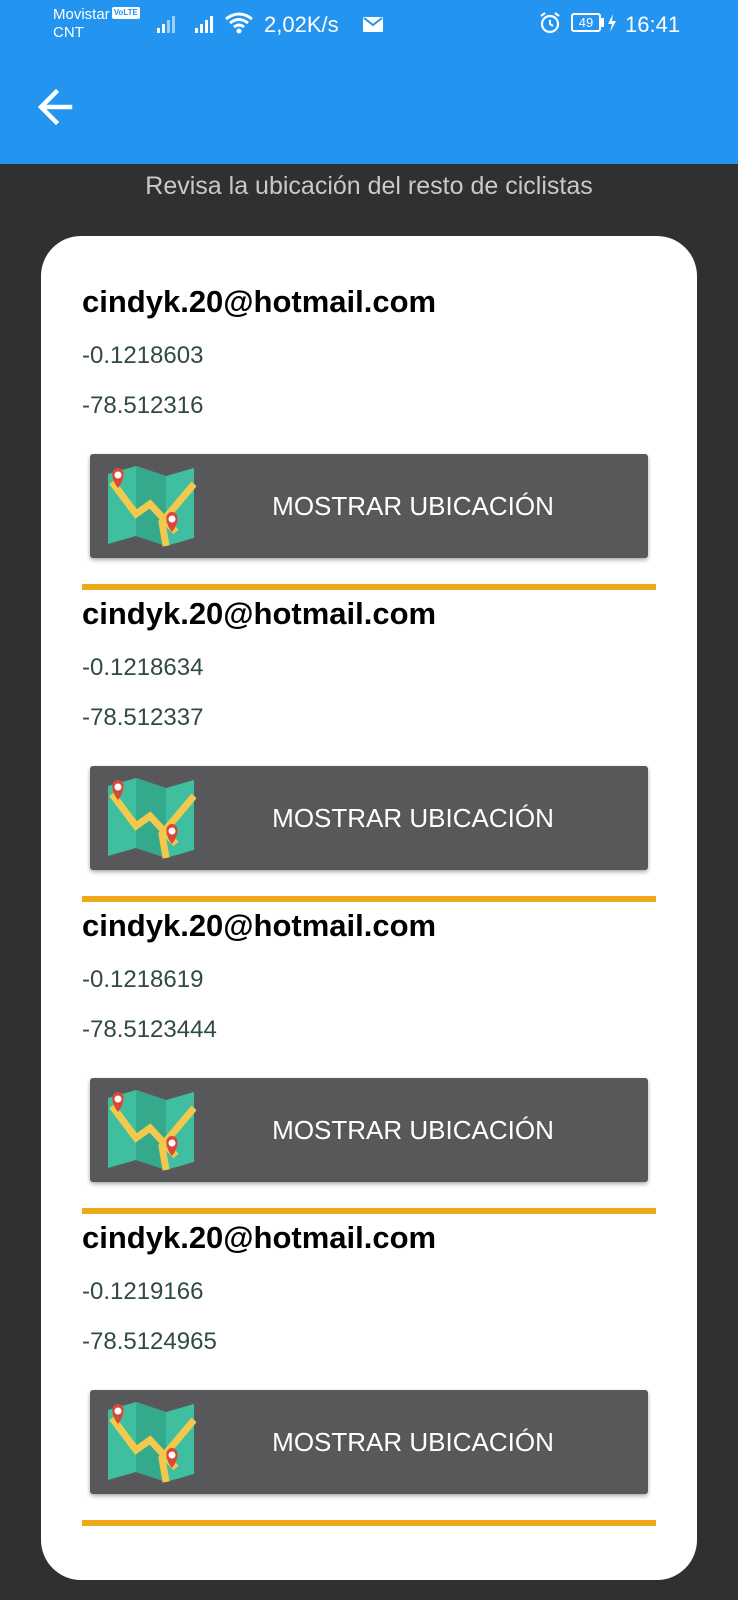  Describe the element at coordinates (149, 1341) in the screenshot. I see `cyclist-longitude: -78.5124965` at that location.